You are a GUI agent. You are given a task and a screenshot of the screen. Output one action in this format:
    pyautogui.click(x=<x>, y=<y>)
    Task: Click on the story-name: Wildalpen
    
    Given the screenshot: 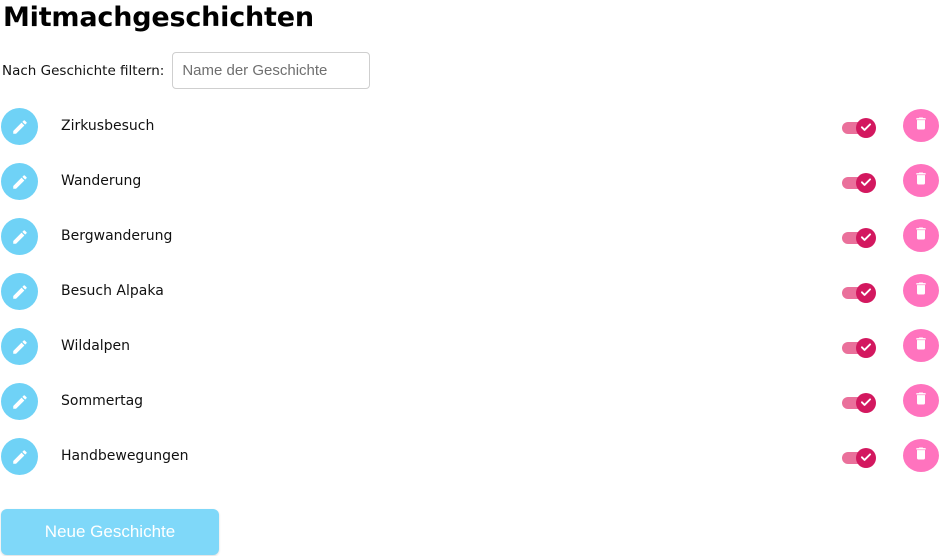 What is the action you would take?
    pyautogui.click(x=96, y=346)
    